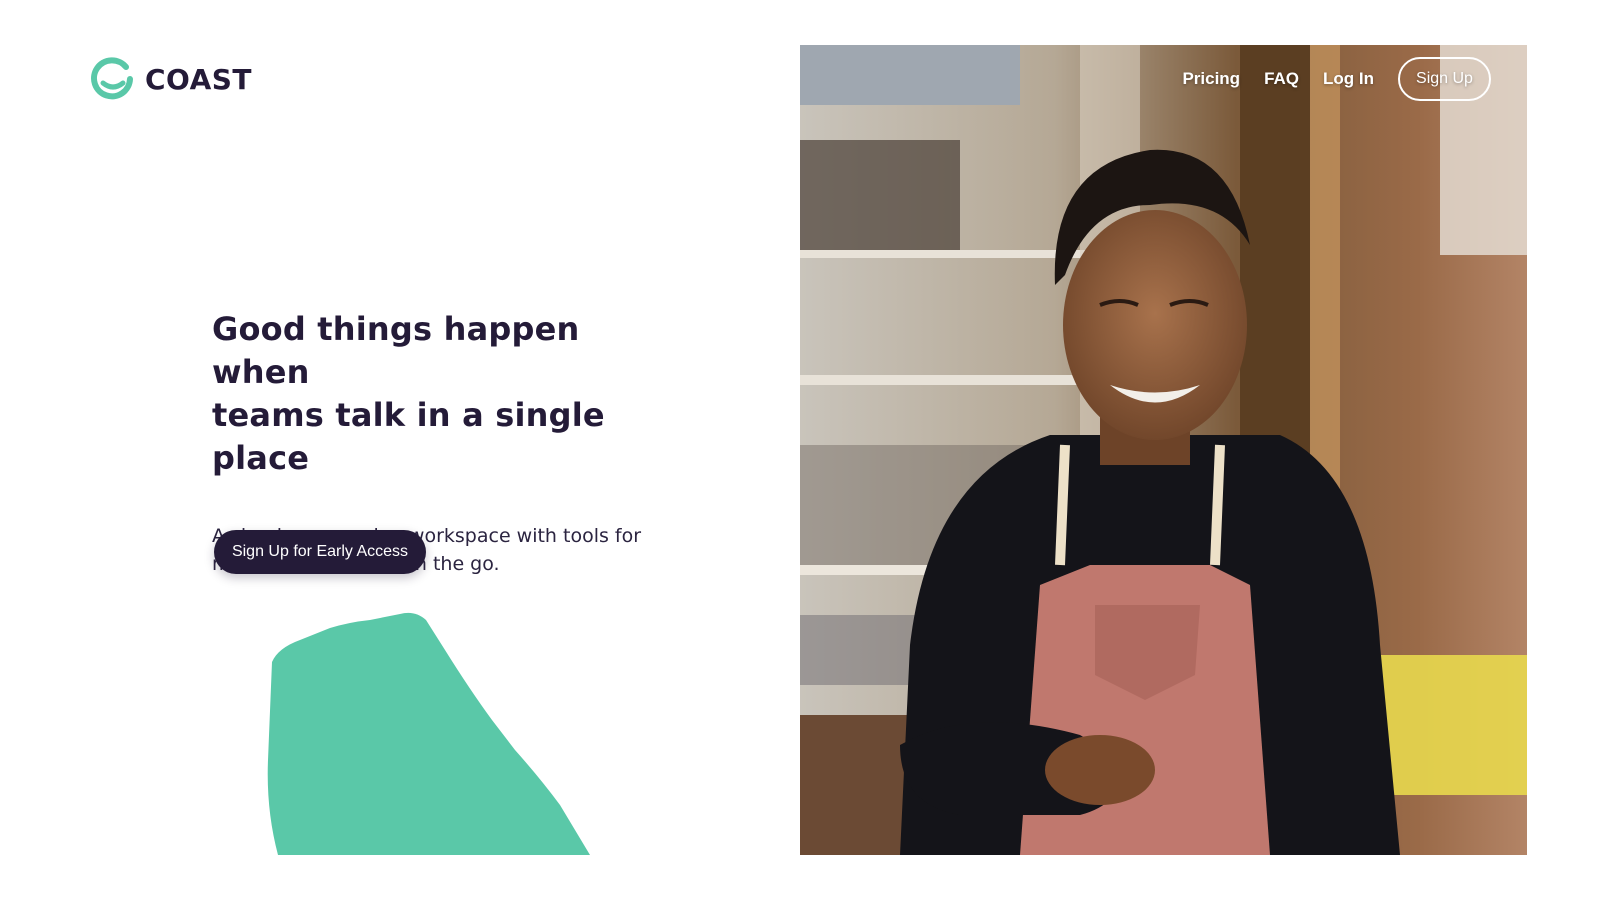 The height and width of the screenshot is (900, 1600). Describe the element at coordinates (1444, 79) in the screenshot. I see `nav-signup-button: Sign Up` at that location.